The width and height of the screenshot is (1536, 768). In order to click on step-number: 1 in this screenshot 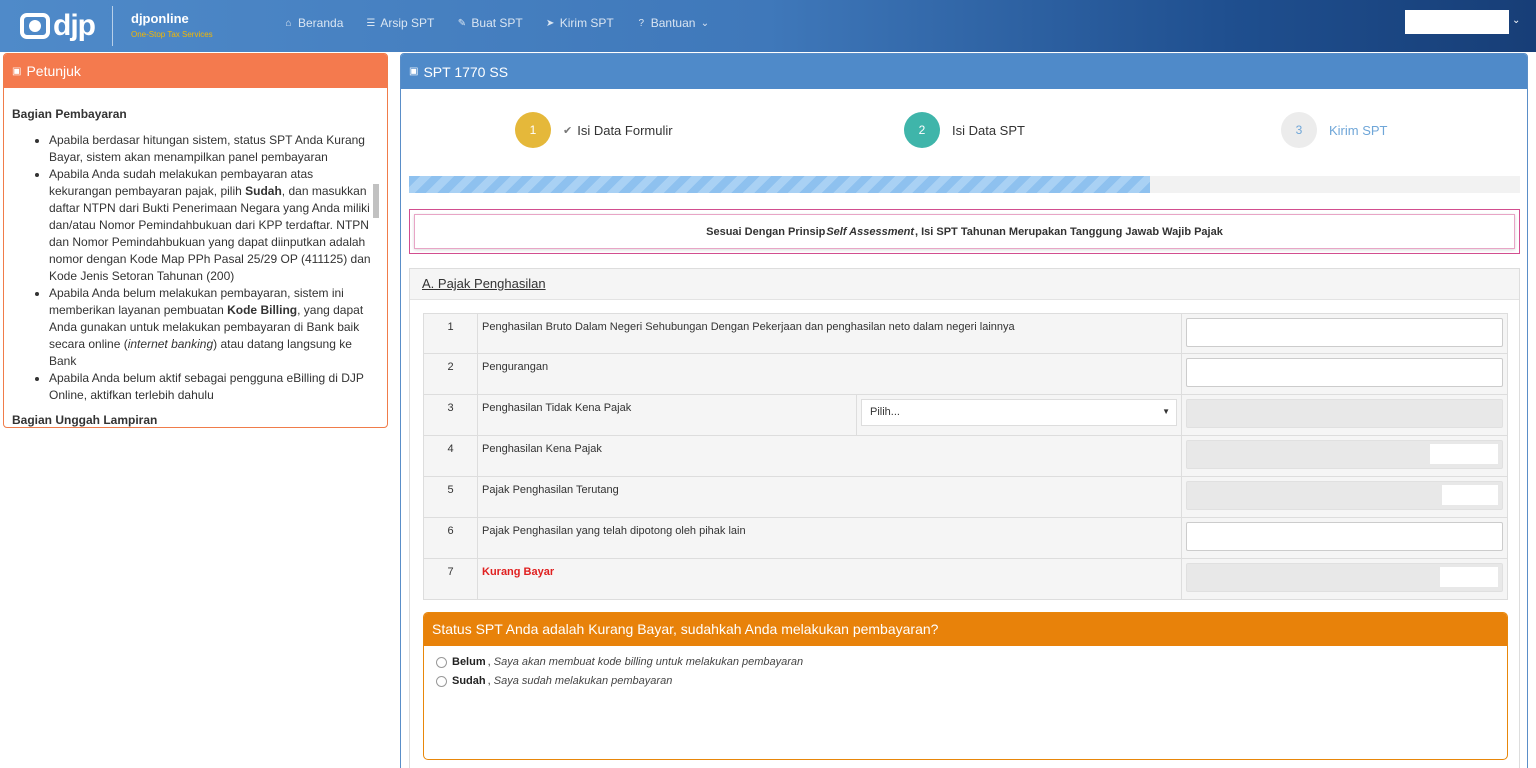, I will do `click(533, 130)`.